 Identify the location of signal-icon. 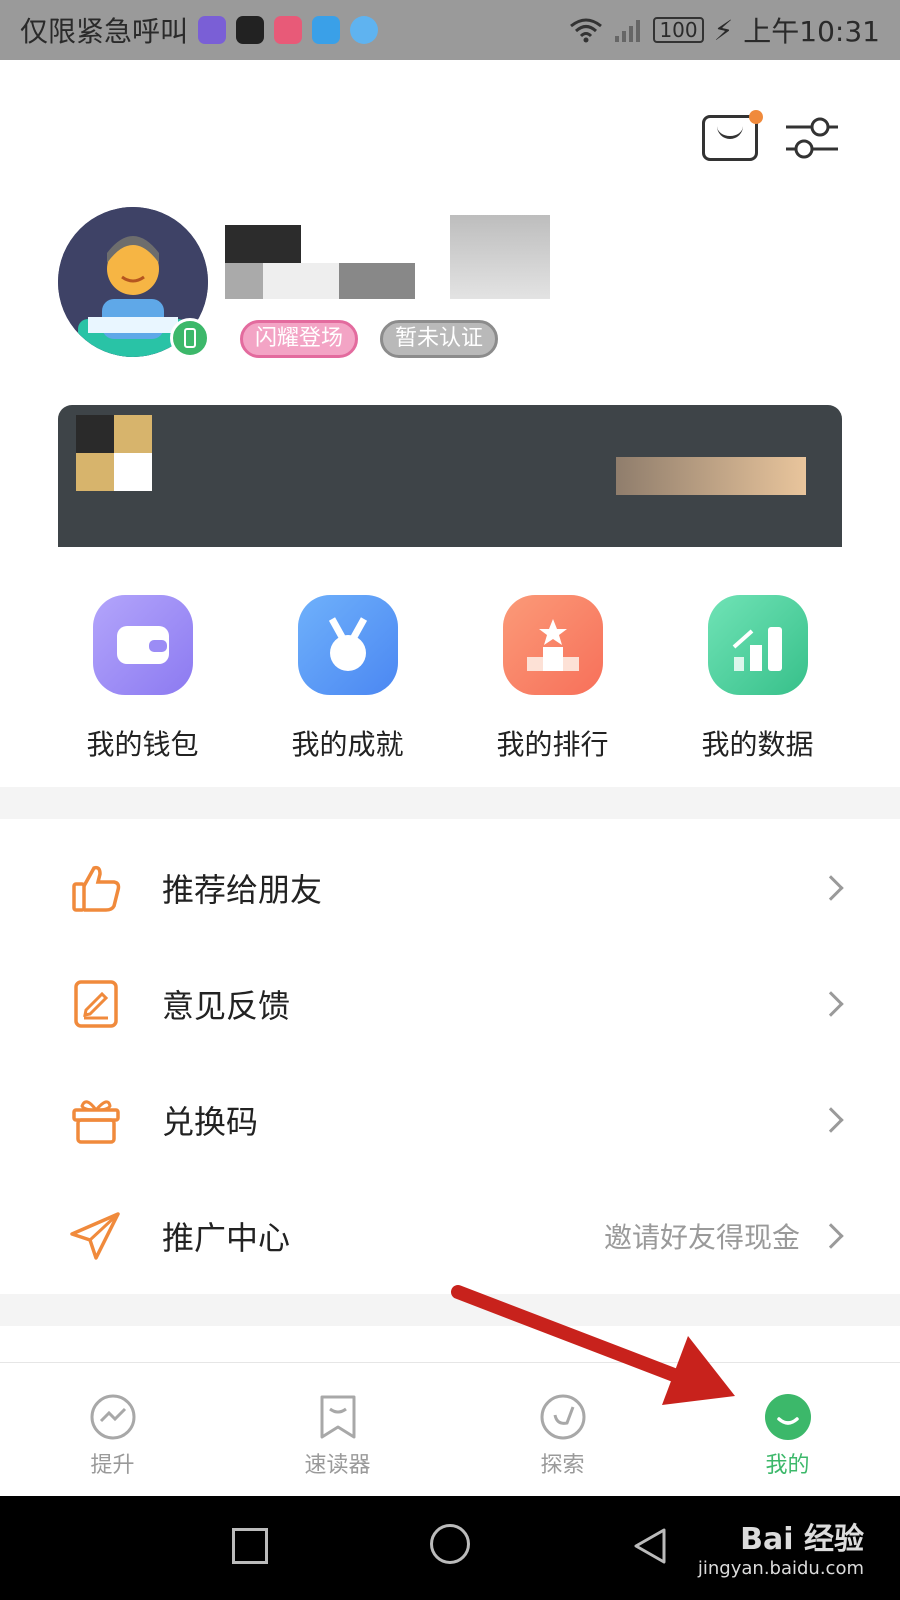
(628, 31).